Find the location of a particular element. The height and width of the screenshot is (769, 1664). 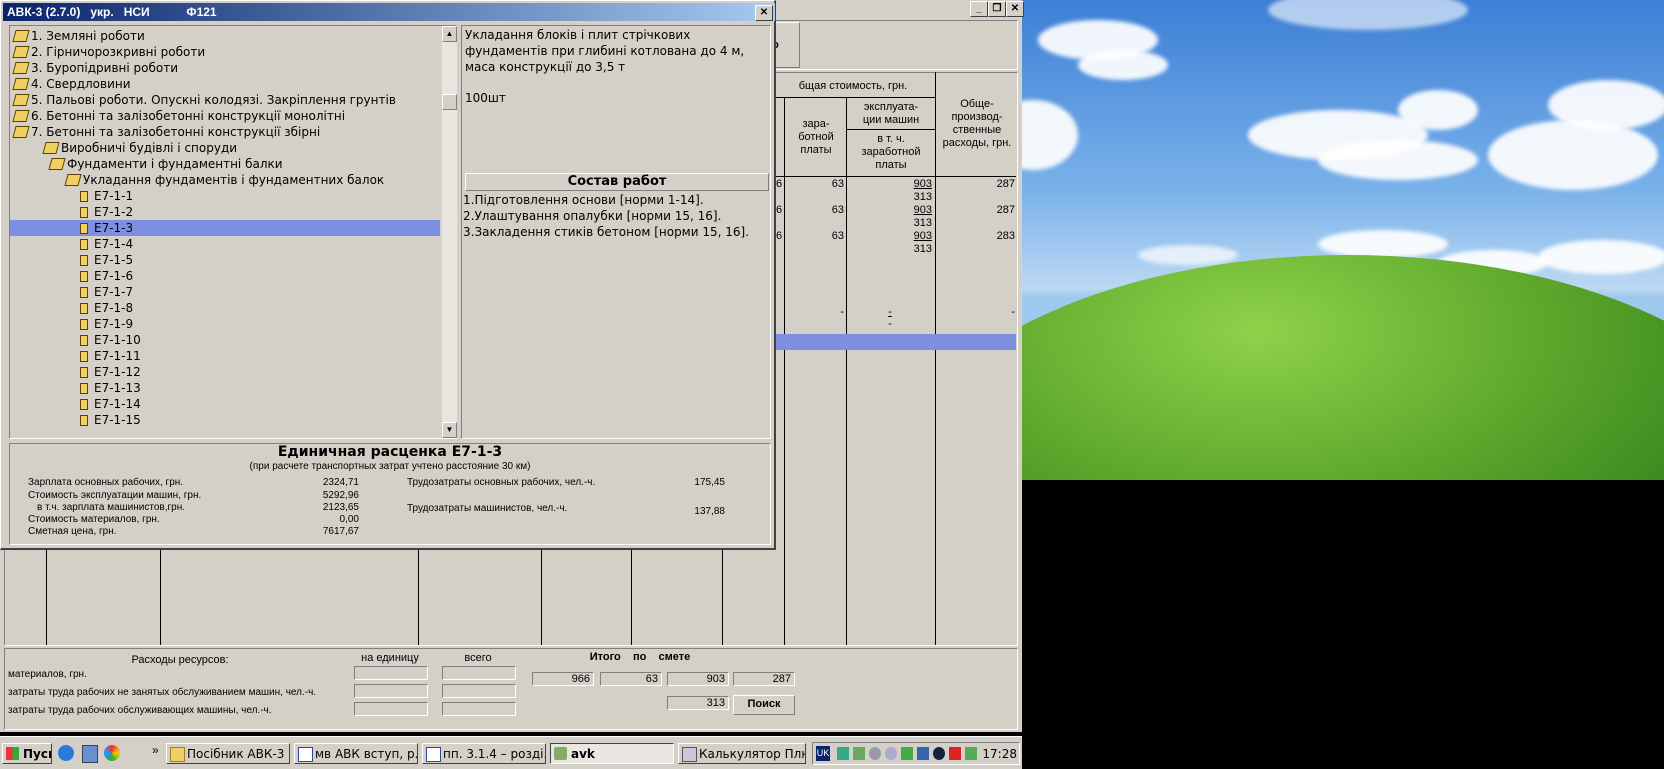

tree-item: Е7-1-11 is located at coordinates (75, 356).